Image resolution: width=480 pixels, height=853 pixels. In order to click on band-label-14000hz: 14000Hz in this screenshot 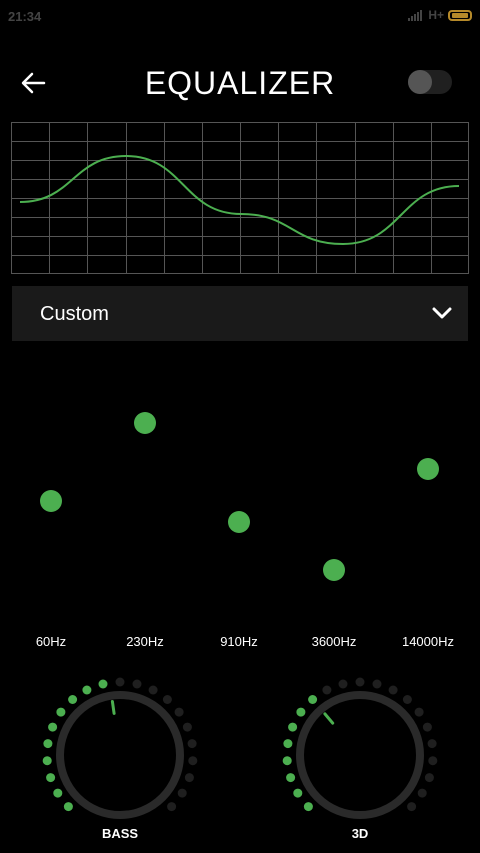, I will do `click(428, 641)`.